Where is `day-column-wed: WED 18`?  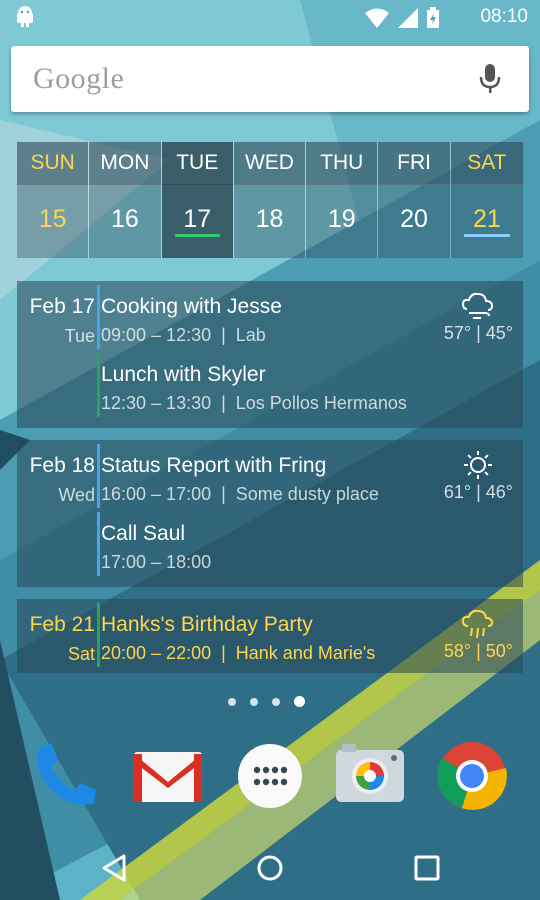
day-column-wed: WED 18 is located at coordinates (270, 200).